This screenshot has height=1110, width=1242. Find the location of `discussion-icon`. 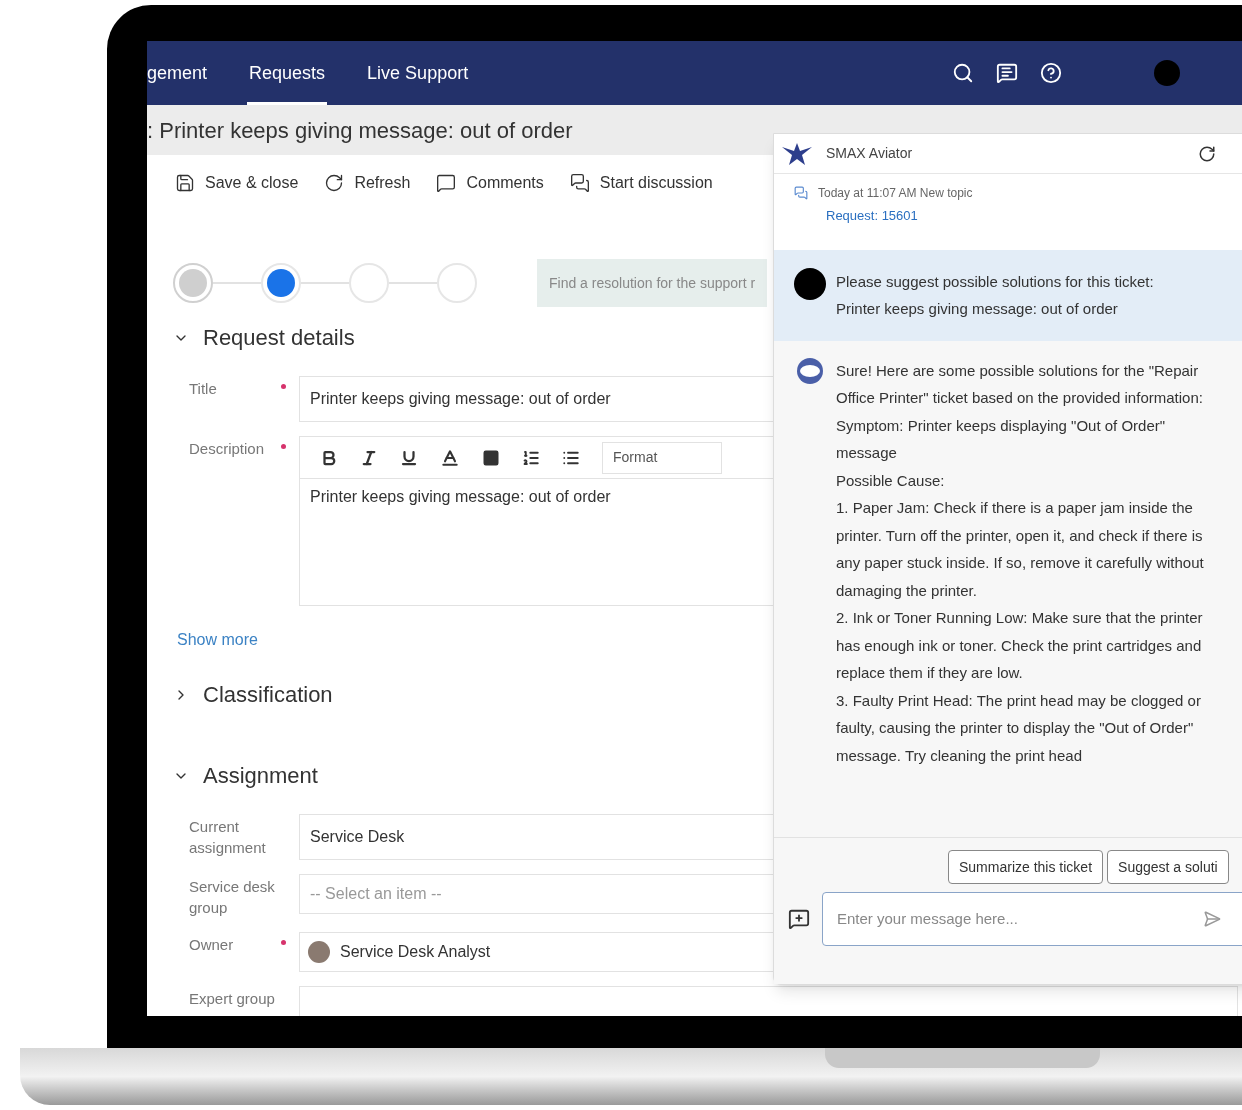

discussion-icon is located at coordinates (579, 183).